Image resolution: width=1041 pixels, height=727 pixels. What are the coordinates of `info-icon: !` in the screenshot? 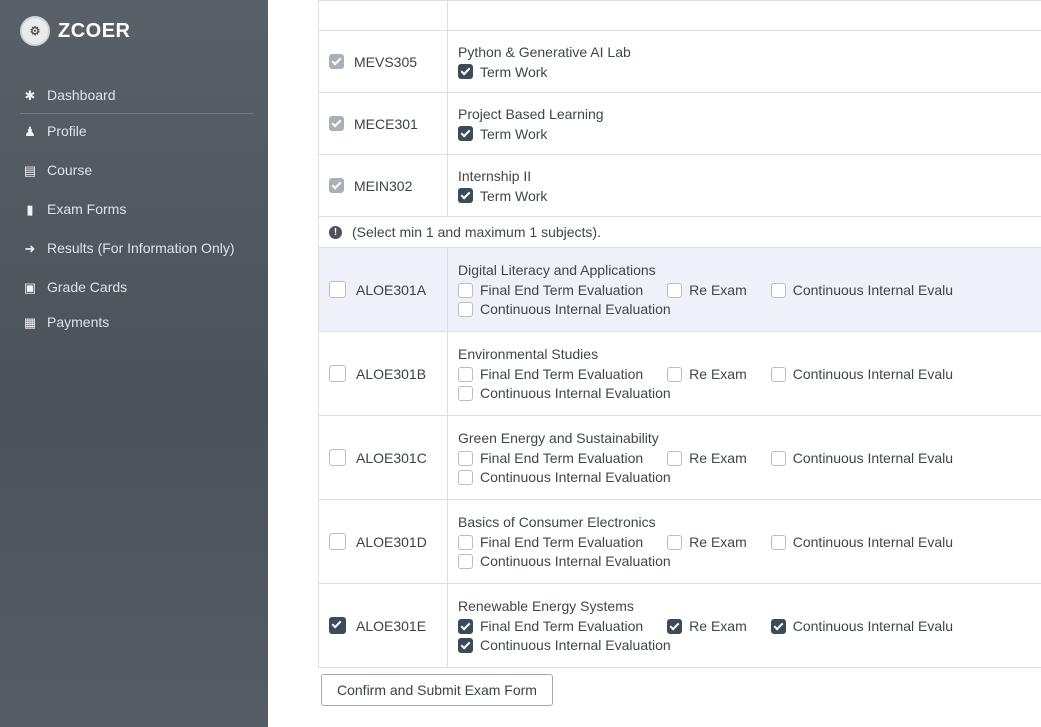 It's located at (335, 232).